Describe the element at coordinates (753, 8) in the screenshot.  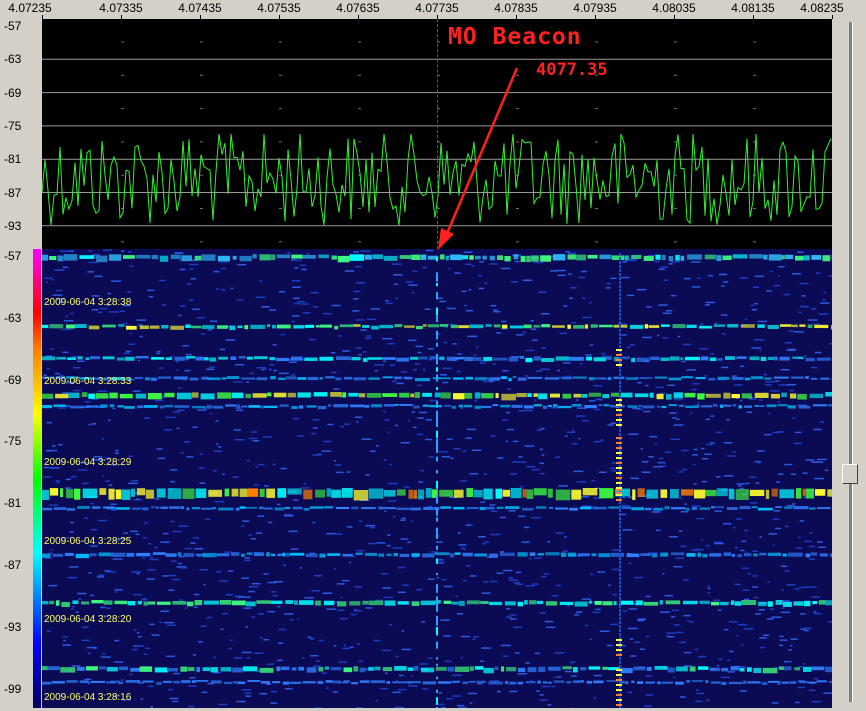
I see `frequency-tick-label: 4.08135` at that location.